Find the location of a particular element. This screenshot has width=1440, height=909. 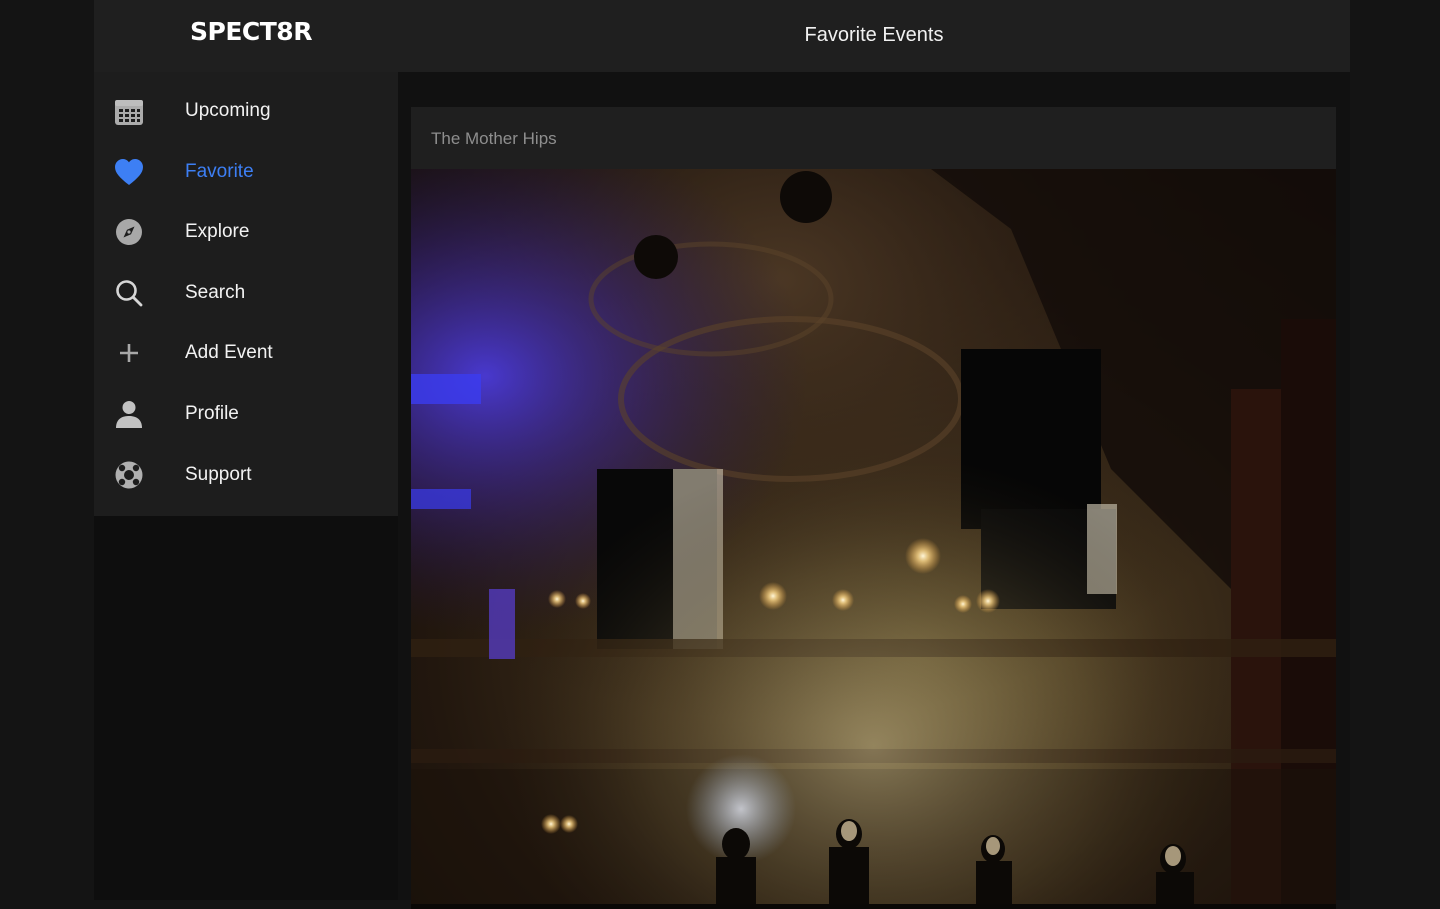

page-title: Favorite Events is located at coordinates (874, 35).